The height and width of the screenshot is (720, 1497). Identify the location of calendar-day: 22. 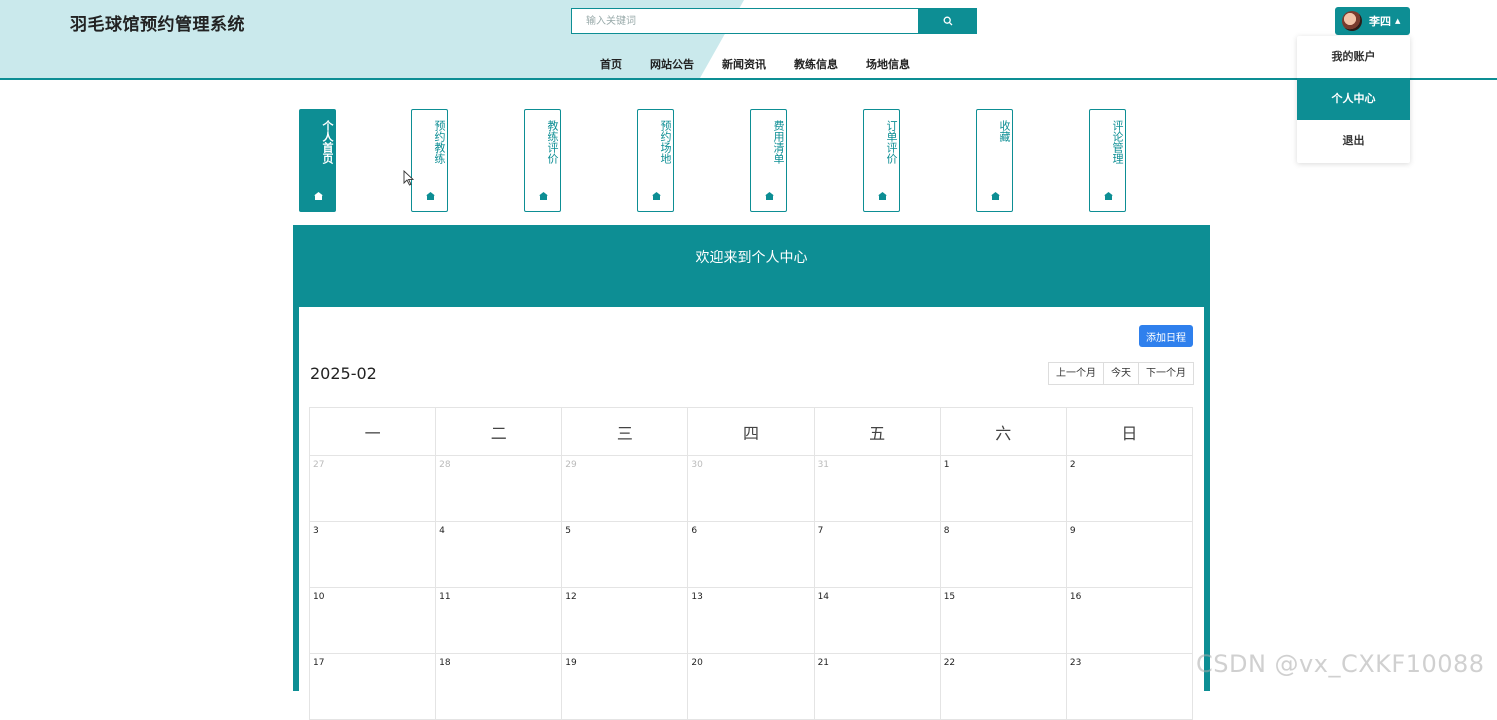
(1003, 686).